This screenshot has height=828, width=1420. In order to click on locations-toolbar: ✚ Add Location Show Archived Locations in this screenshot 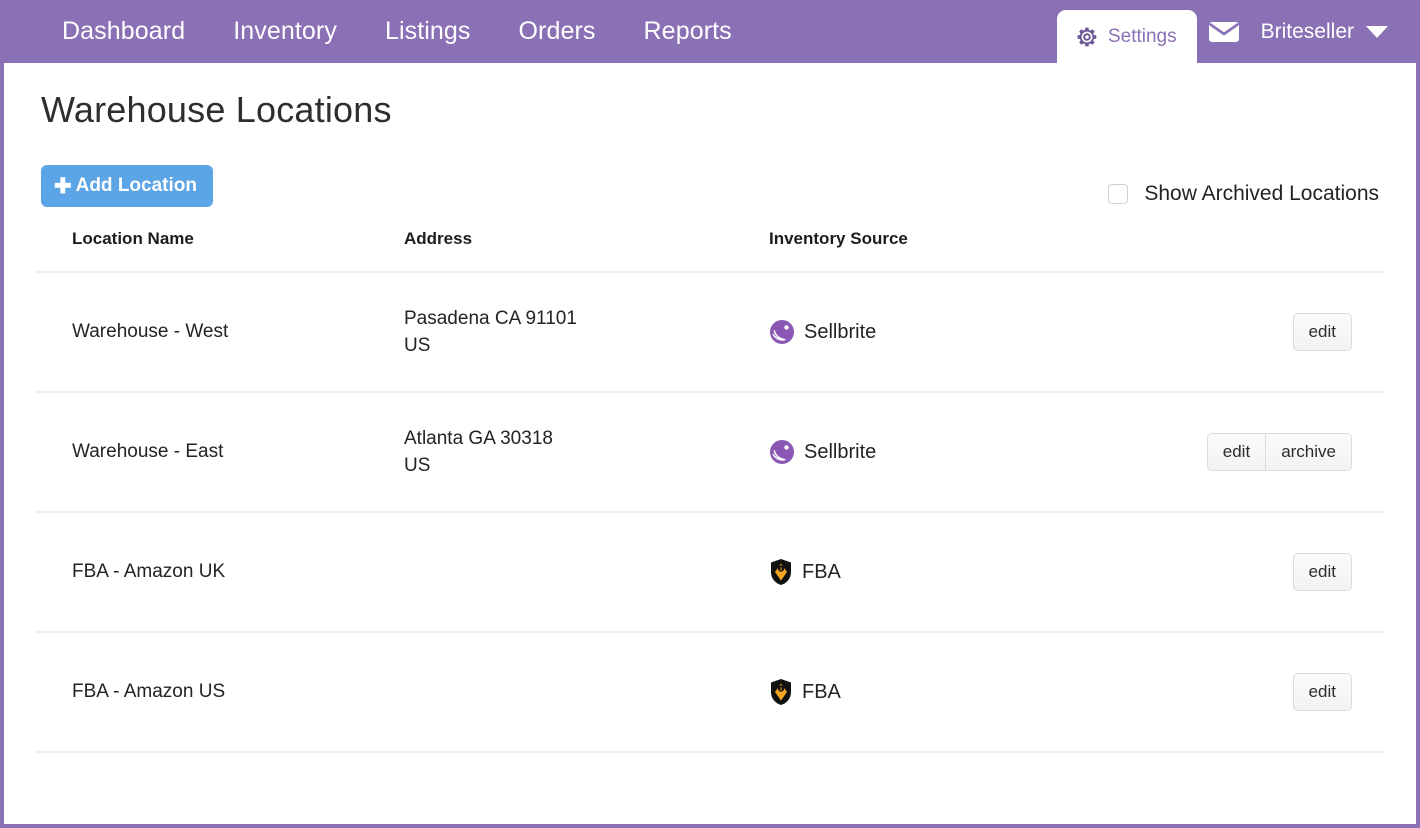, I will do `click(710, 186)`.